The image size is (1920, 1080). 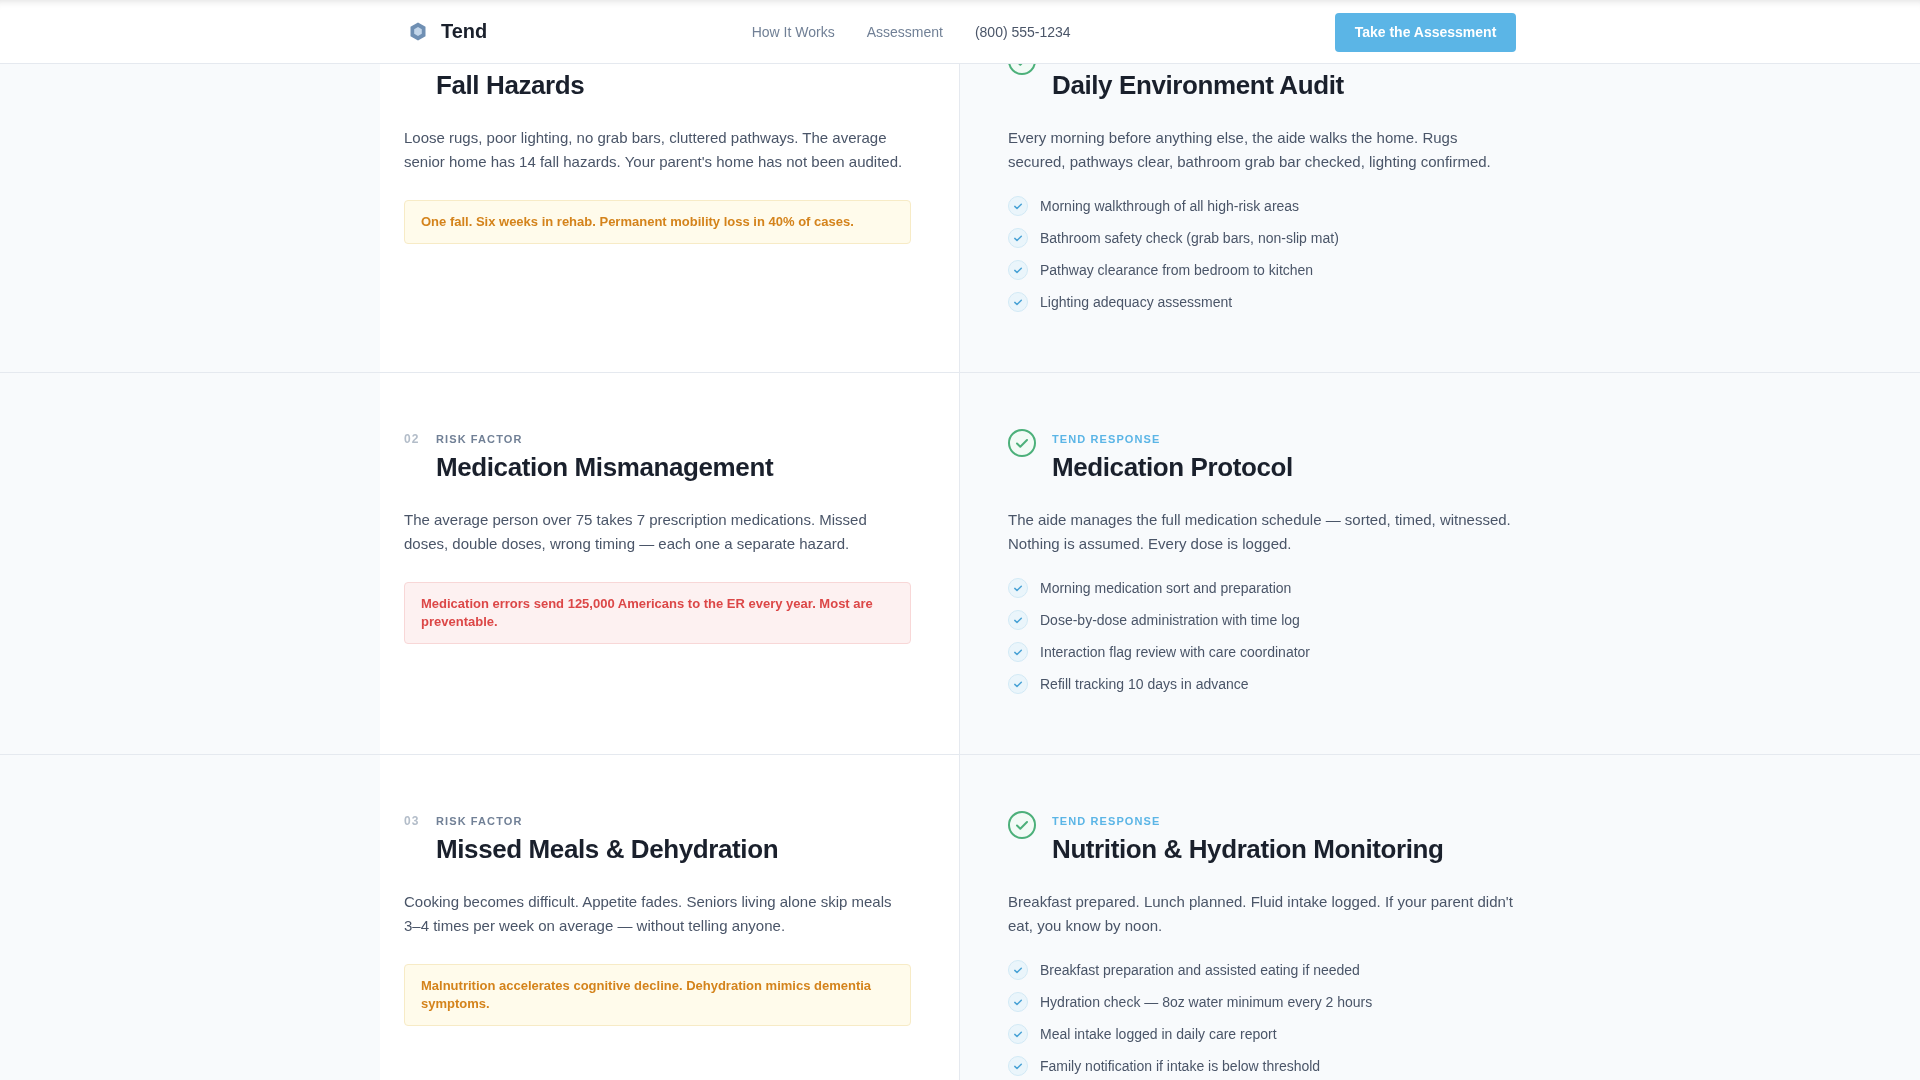 What do you see at coordinates (1144, 684) in the screenshot?
I see `checklist-item: Refill tracking 10 days in advance` at bounding box center [1144, 684].